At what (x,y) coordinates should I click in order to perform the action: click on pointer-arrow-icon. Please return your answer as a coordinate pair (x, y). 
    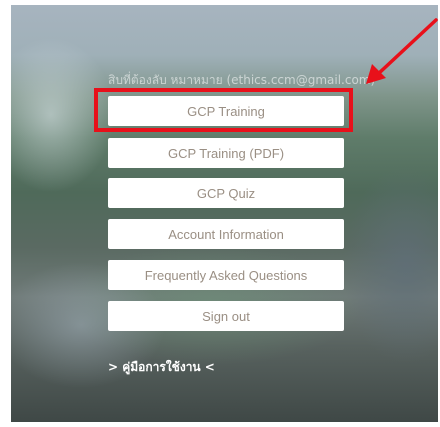
    Looking at the image, I should click on (402, 51).